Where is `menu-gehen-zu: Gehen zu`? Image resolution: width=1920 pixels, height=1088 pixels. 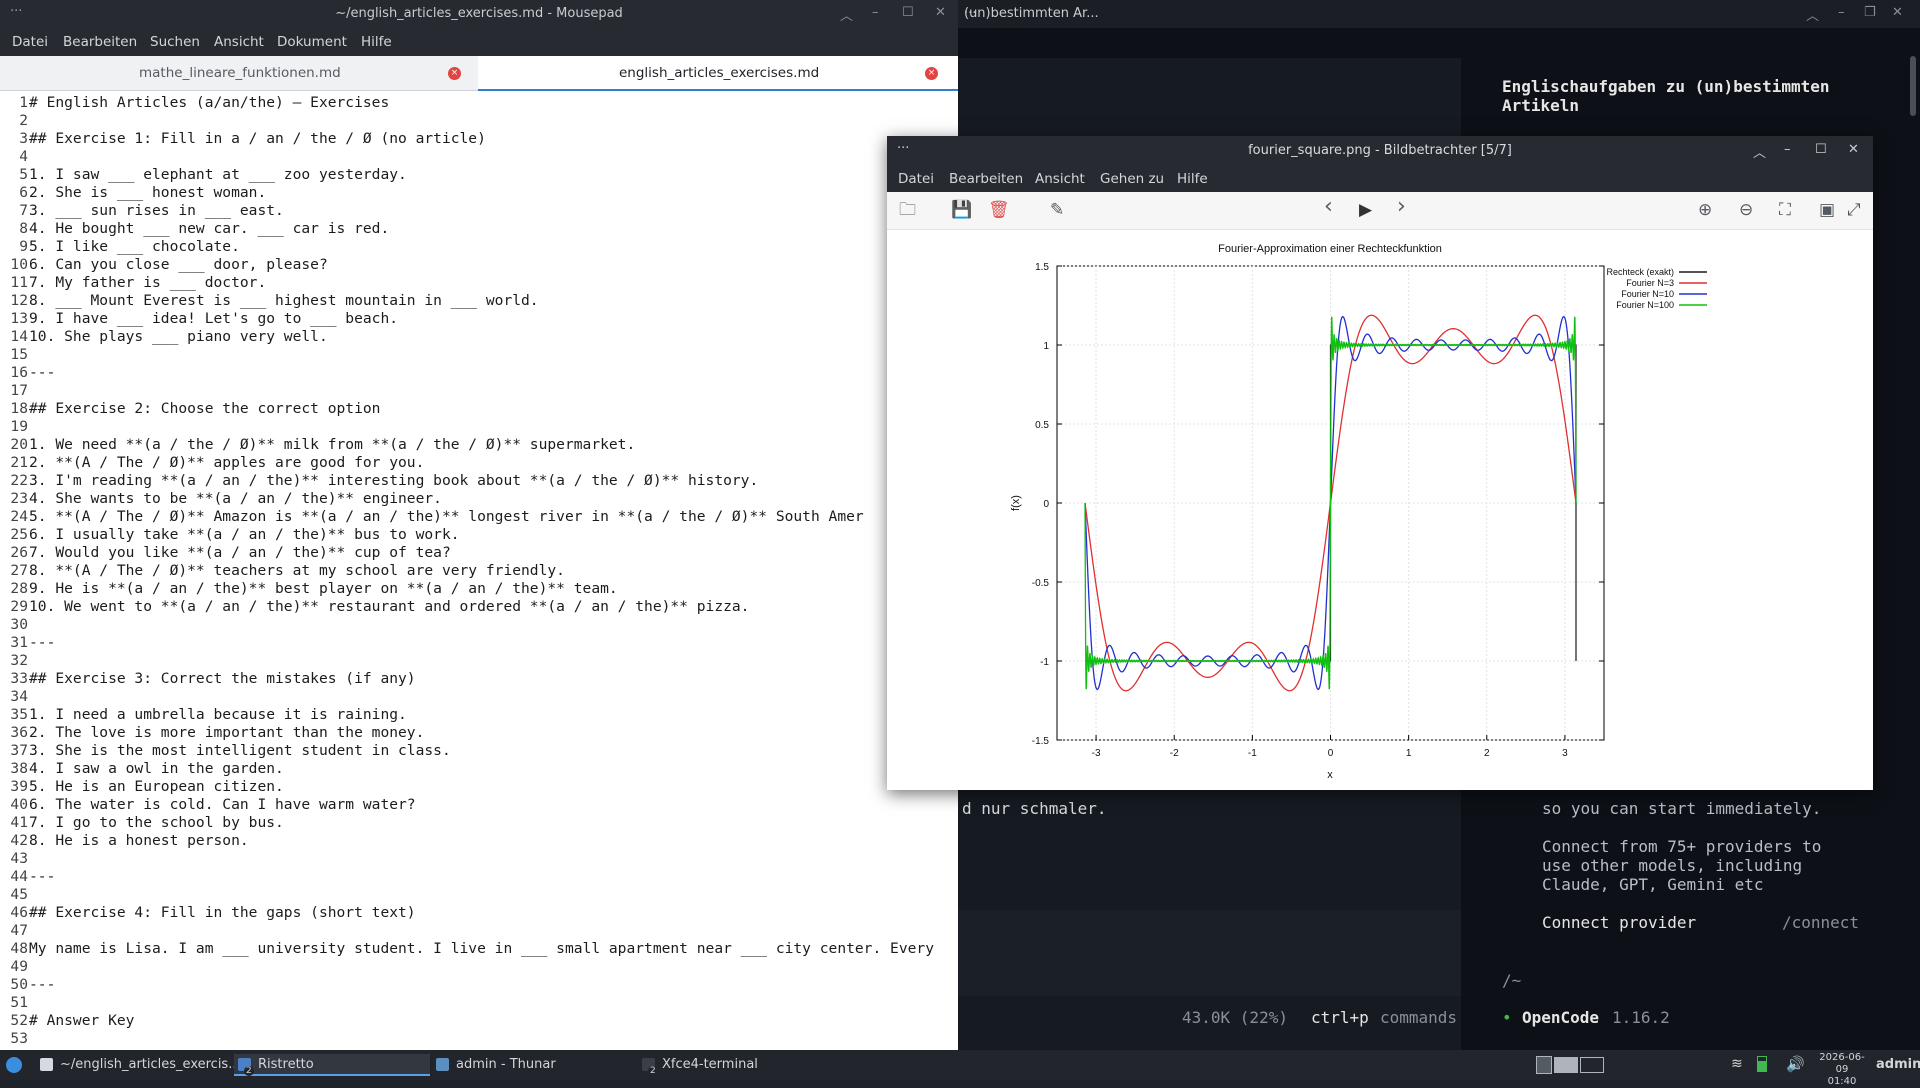 menu-gehen-zu: Gehen zu is located at coordinates (1132, 179).